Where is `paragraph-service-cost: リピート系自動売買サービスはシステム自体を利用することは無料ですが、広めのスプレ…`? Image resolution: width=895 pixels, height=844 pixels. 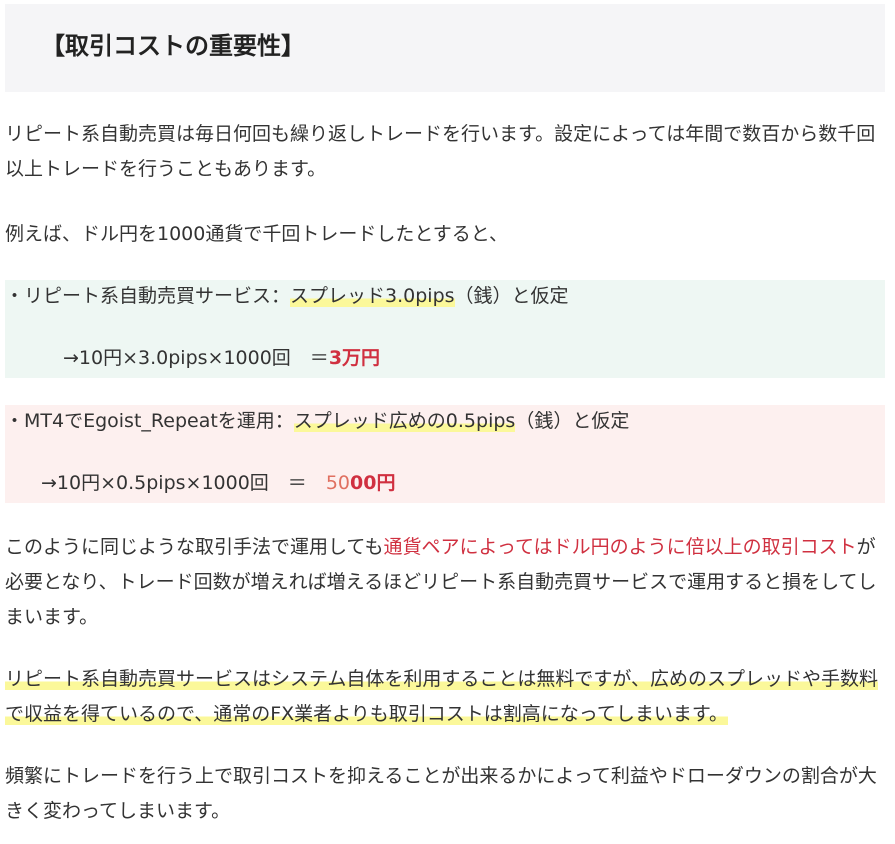
paragraph-service-cost: リピート系自動売買サービスはシステム自体を利用することは無料ですが、広めのスプレ… is located at coordinates (445, 697).